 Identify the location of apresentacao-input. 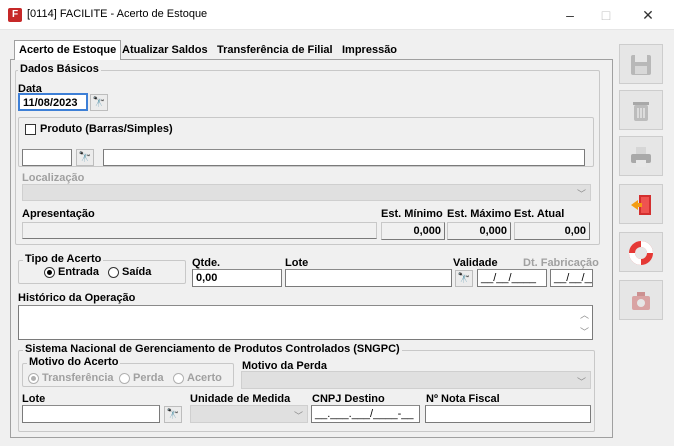
(199, 230).